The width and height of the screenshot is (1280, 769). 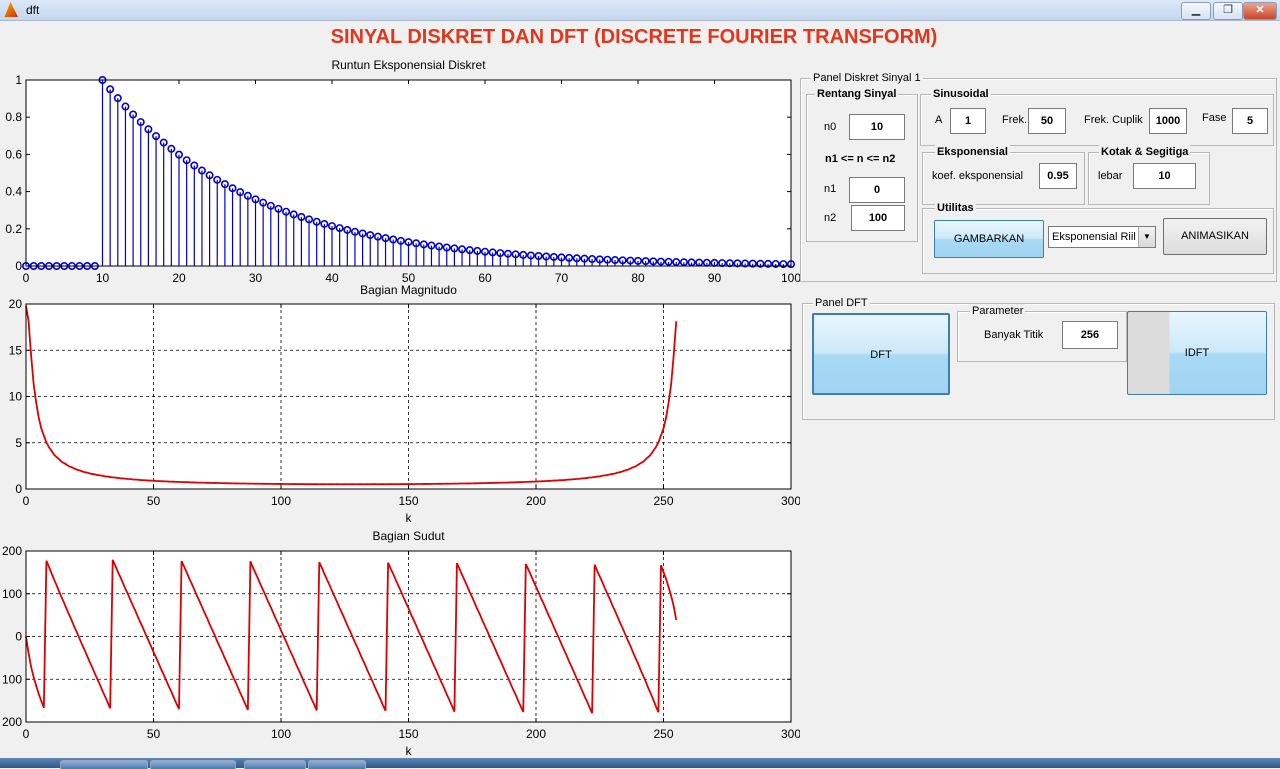 What do you see at coordinates (877, 127) in the screenshot?
I see `n0-input: 10` at bounding box center [877, 127].